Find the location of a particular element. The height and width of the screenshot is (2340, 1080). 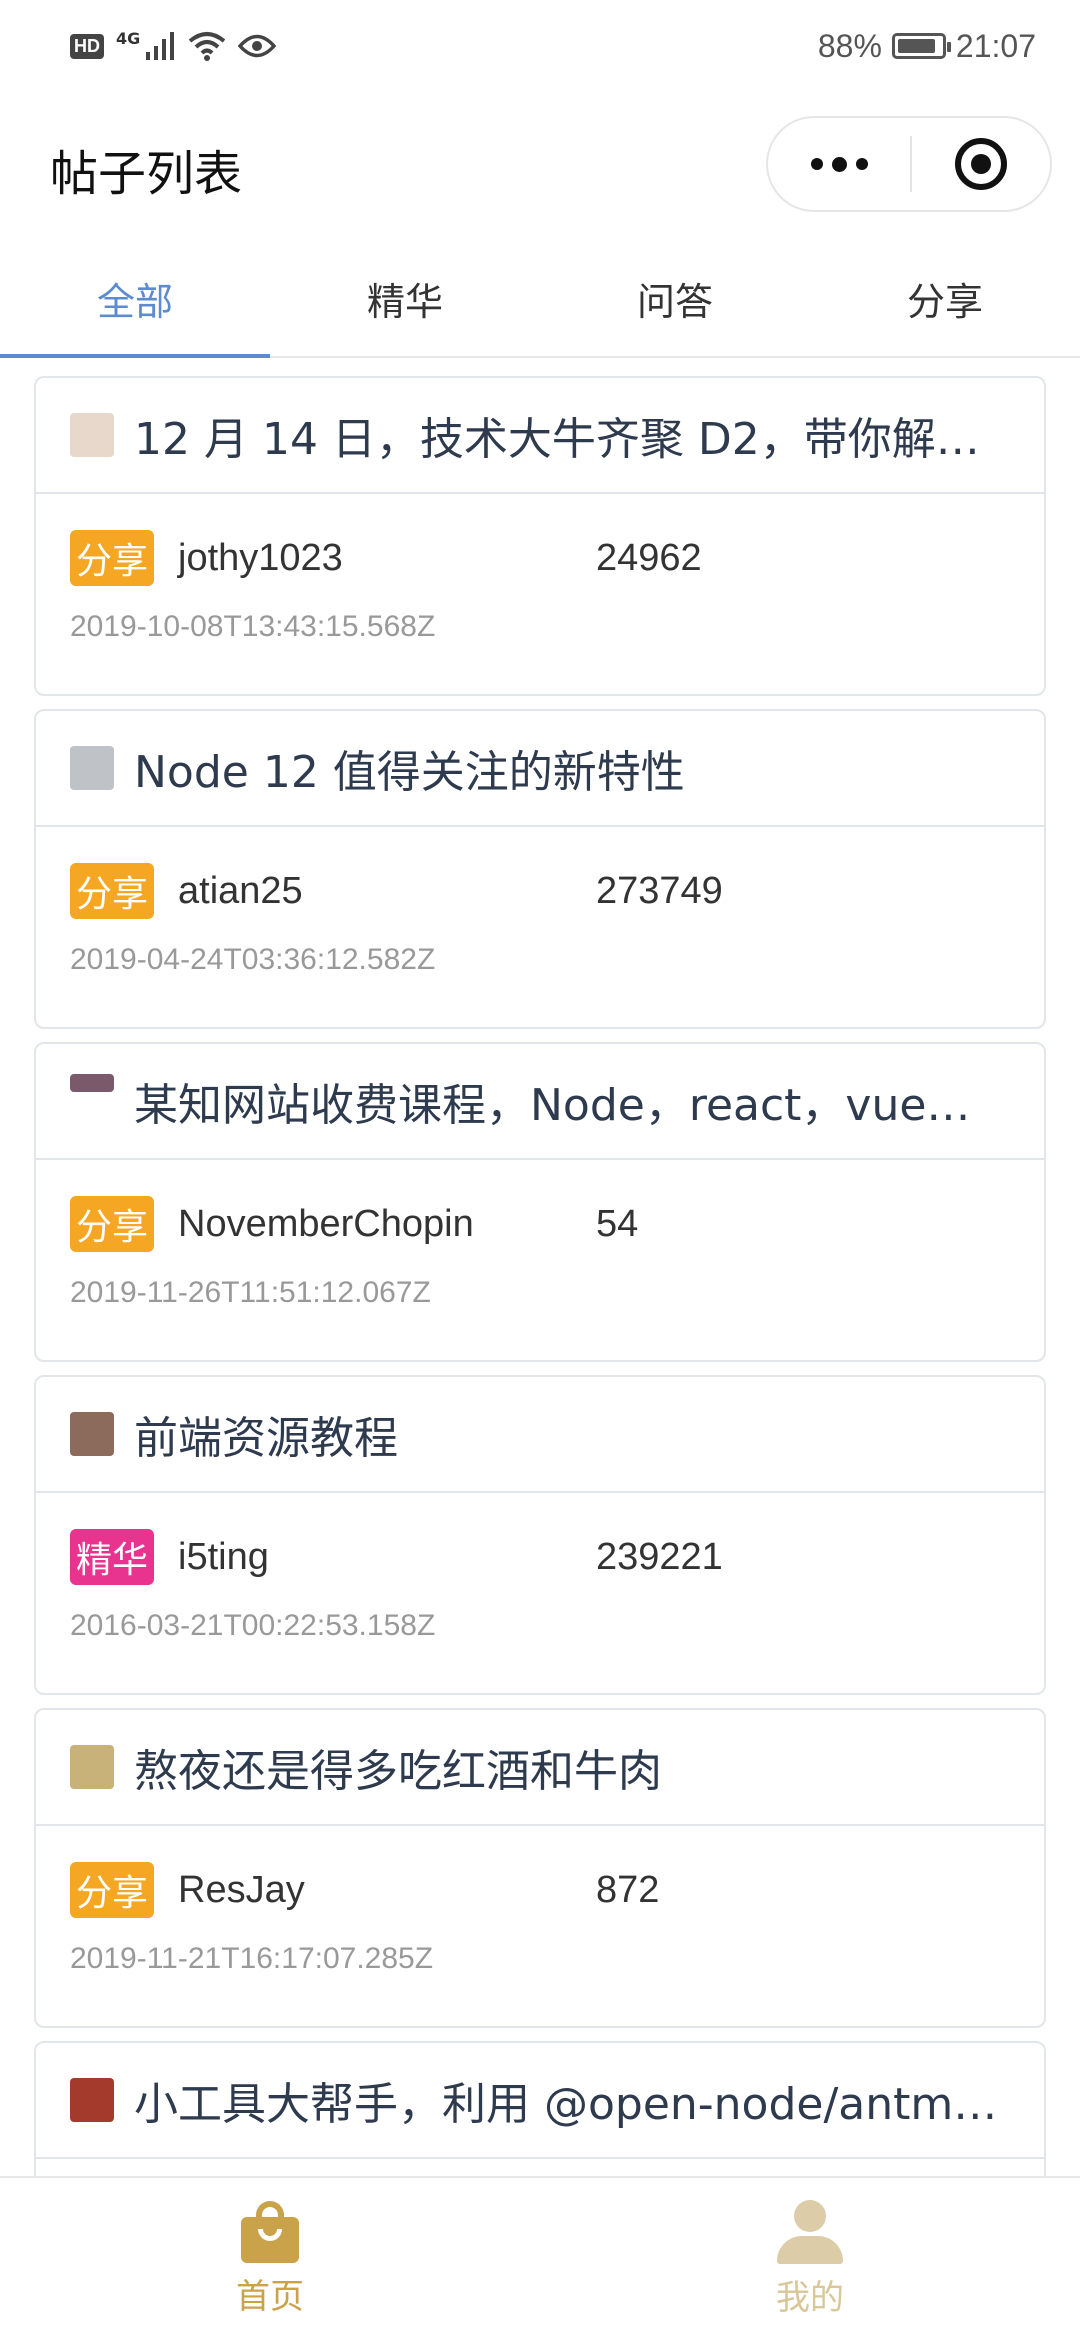

nav-home: 首页 is located at coordinates (270, 2259).